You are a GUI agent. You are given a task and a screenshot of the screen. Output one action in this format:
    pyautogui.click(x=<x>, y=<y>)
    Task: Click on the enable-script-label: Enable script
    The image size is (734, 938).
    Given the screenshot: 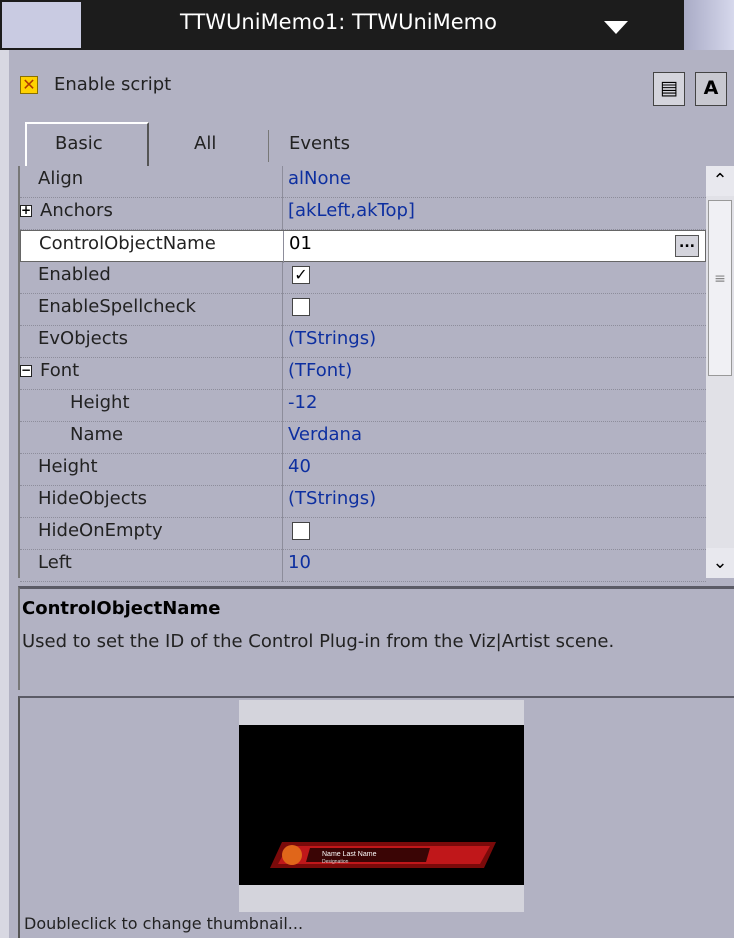 What is the action you would take?
    pyautogui.click(x=113, y=84)
    